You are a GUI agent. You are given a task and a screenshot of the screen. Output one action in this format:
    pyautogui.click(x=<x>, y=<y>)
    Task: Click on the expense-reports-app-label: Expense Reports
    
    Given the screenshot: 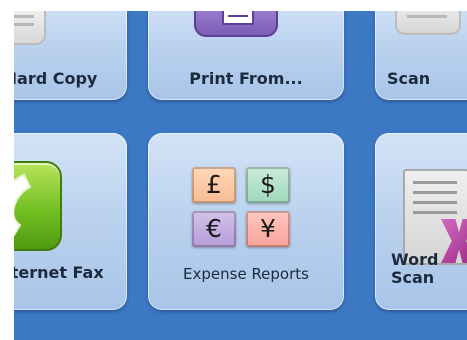 What is the action you would take?
    pyautogui.click(x=246, y=274)
    